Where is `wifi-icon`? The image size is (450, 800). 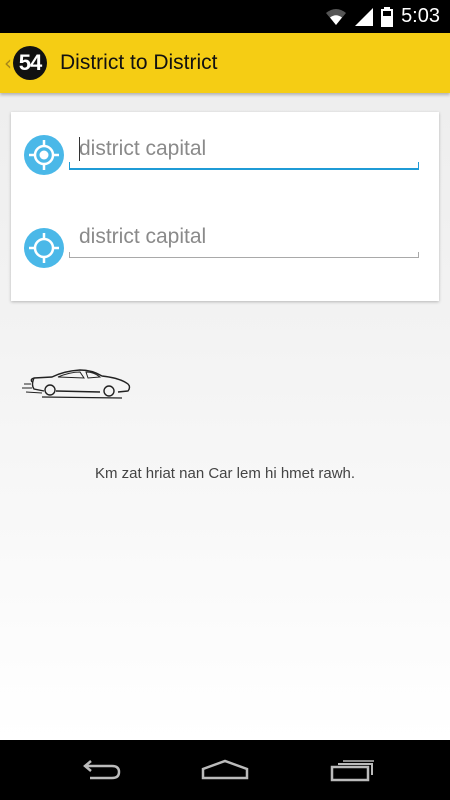
wifi-icon is located at coordinates (336, 16).